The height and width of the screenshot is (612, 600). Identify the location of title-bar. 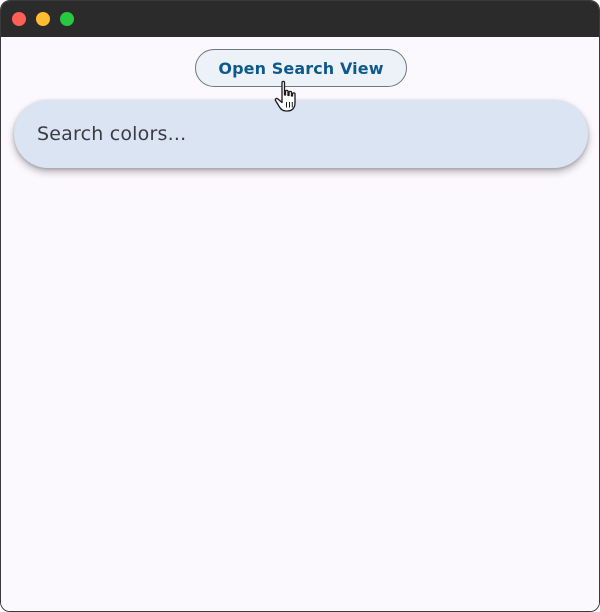
(300, 19).